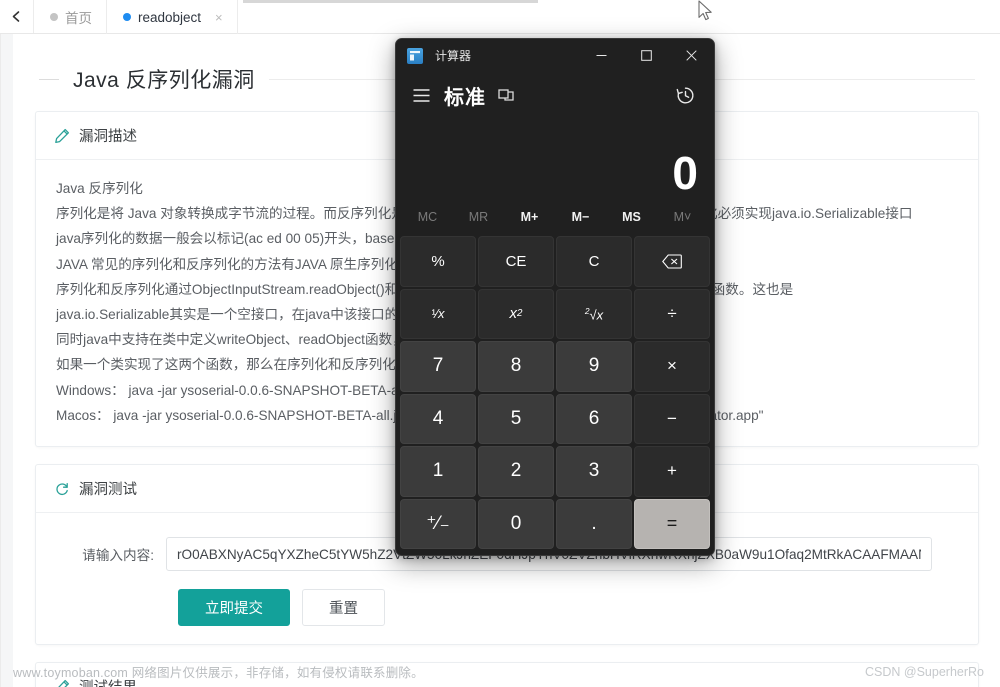  What do you see at coordinates (219, 17) in the screenshot?
I see `tab-close-icon: ×` at bounding box center [219, 17].